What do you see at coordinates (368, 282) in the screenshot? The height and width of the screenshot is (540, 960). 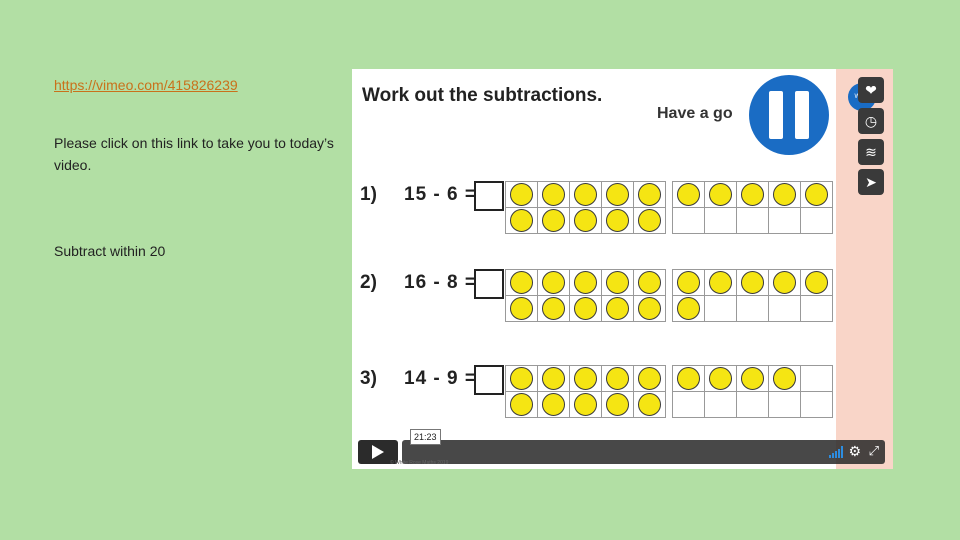 I see `question-number: 2)` at bounding box center [368, 282].